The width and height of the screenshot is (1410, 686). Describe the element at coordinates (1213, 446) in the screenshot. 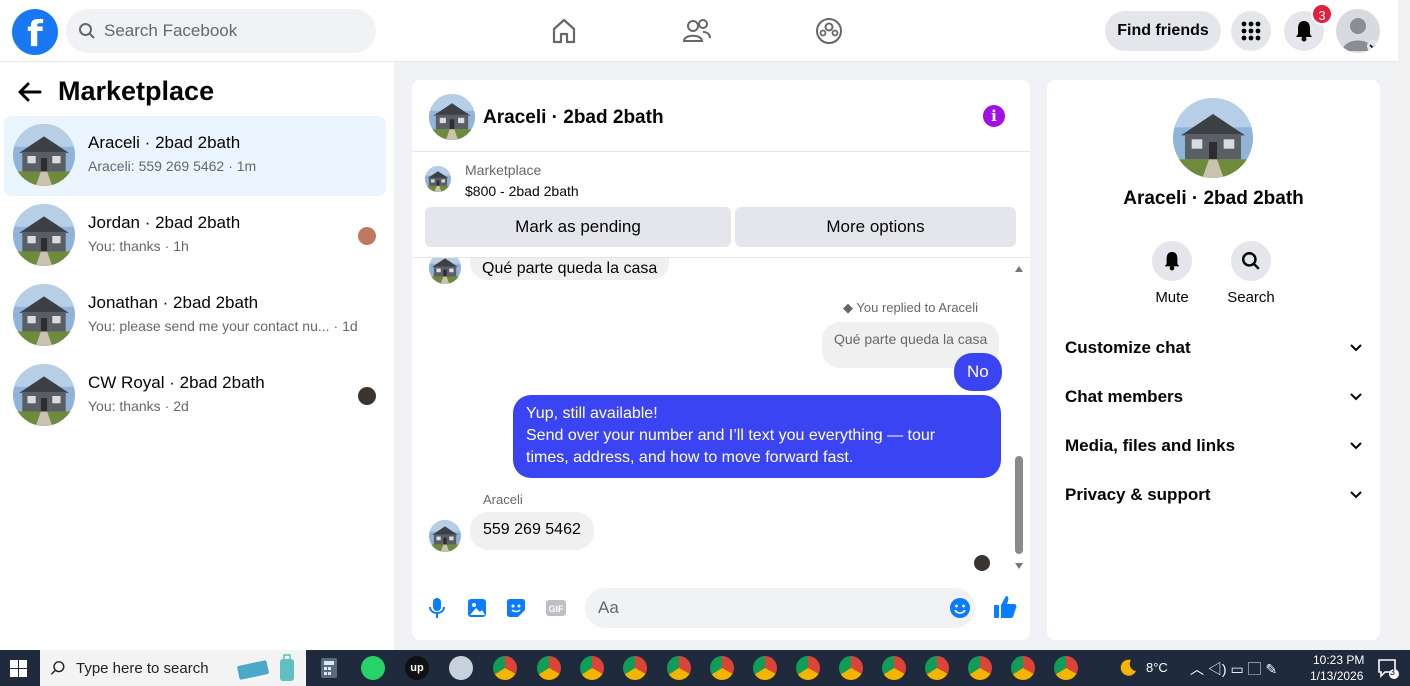

I see `media-files-links-row: Media, files and links` at that location.